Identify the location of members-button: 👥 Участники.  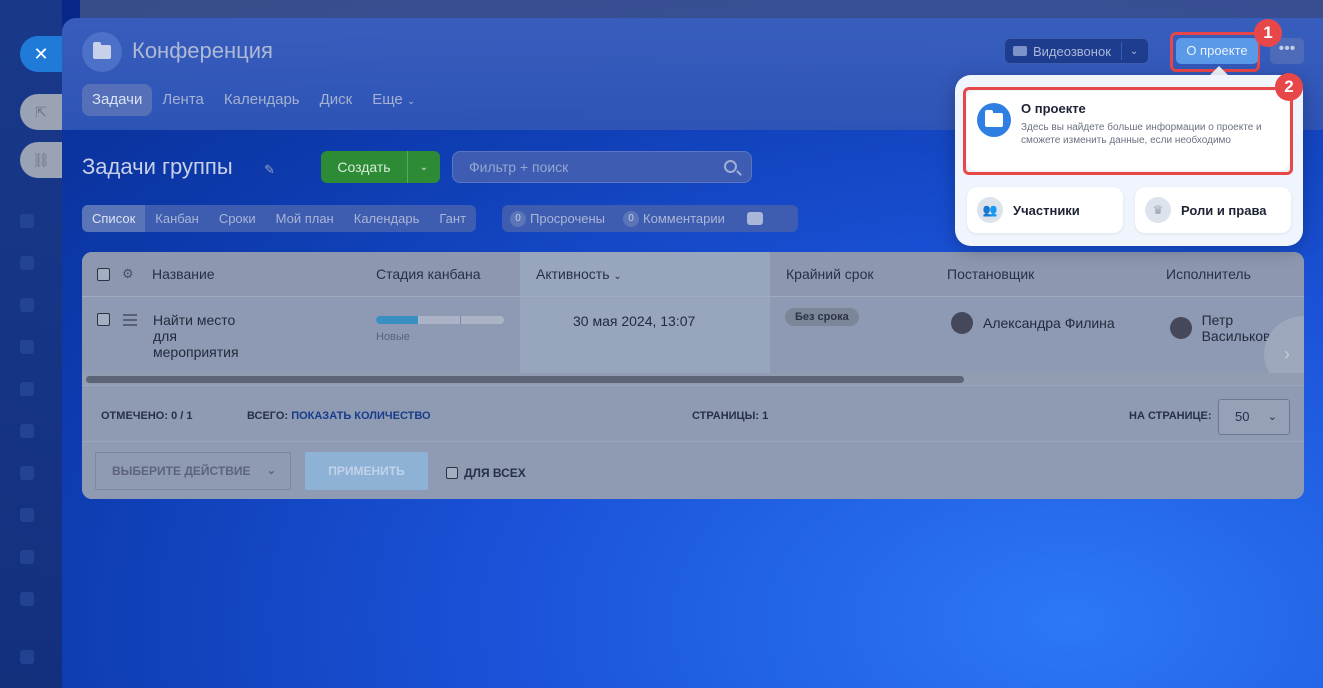
(1045, 210).